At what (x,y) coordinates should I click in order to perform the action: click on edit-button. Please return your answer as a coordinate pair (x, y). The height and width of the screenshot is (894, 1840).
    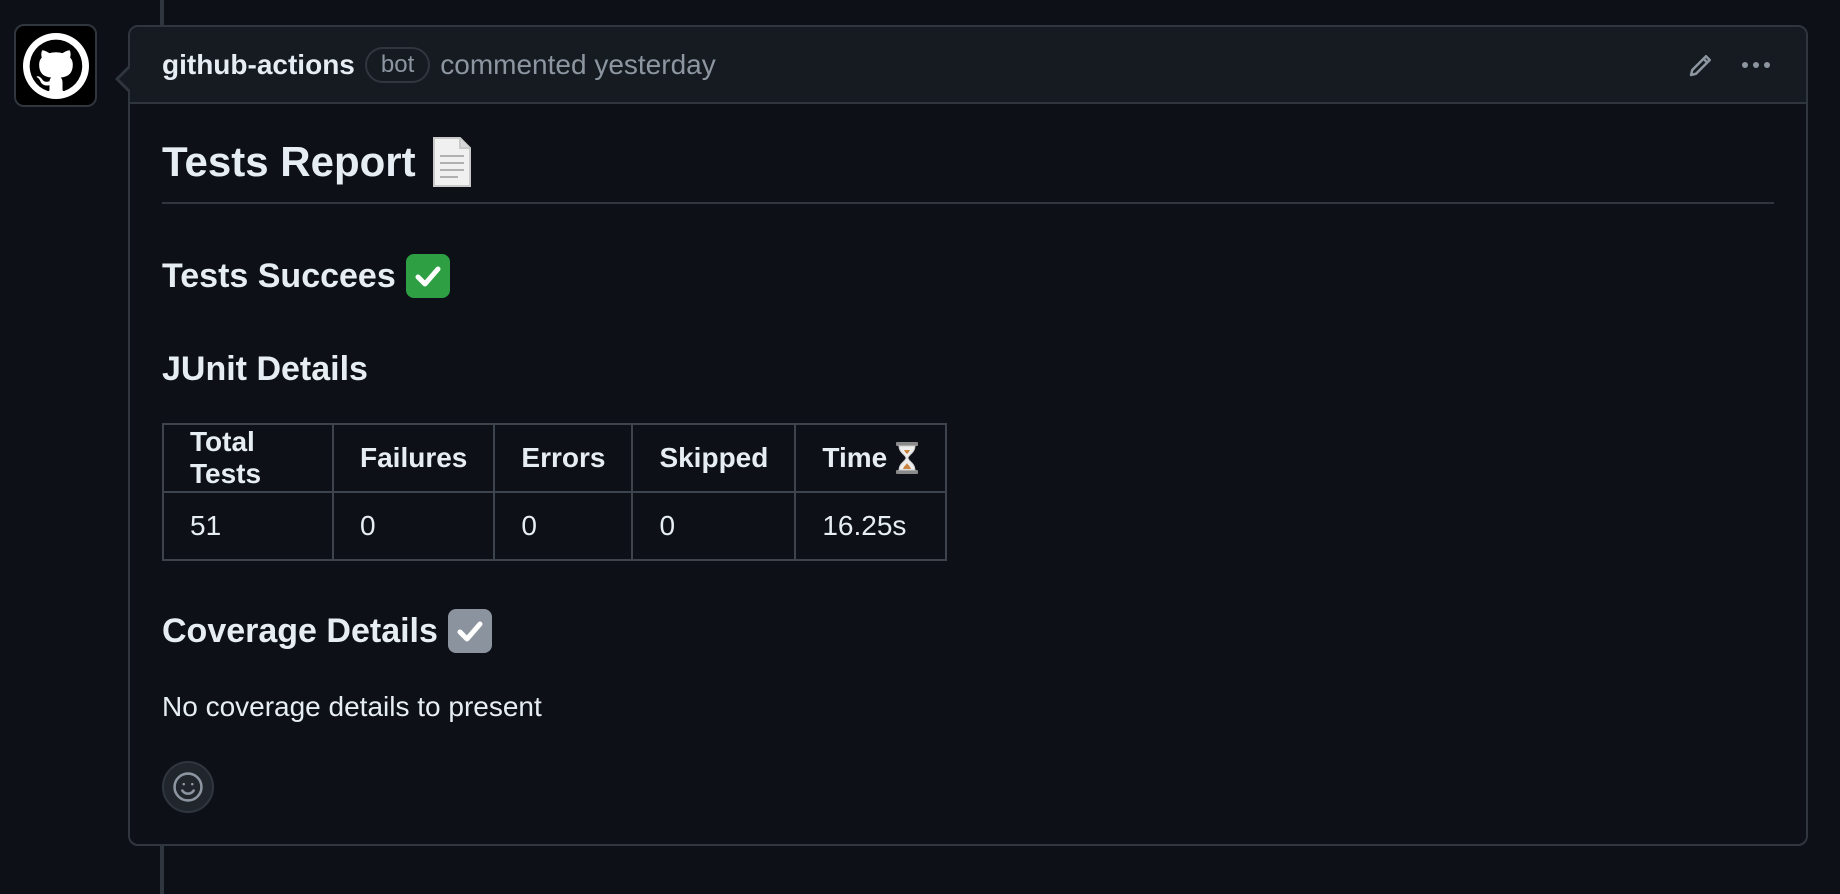
    Looking at the image, I should click on (1701, 65).